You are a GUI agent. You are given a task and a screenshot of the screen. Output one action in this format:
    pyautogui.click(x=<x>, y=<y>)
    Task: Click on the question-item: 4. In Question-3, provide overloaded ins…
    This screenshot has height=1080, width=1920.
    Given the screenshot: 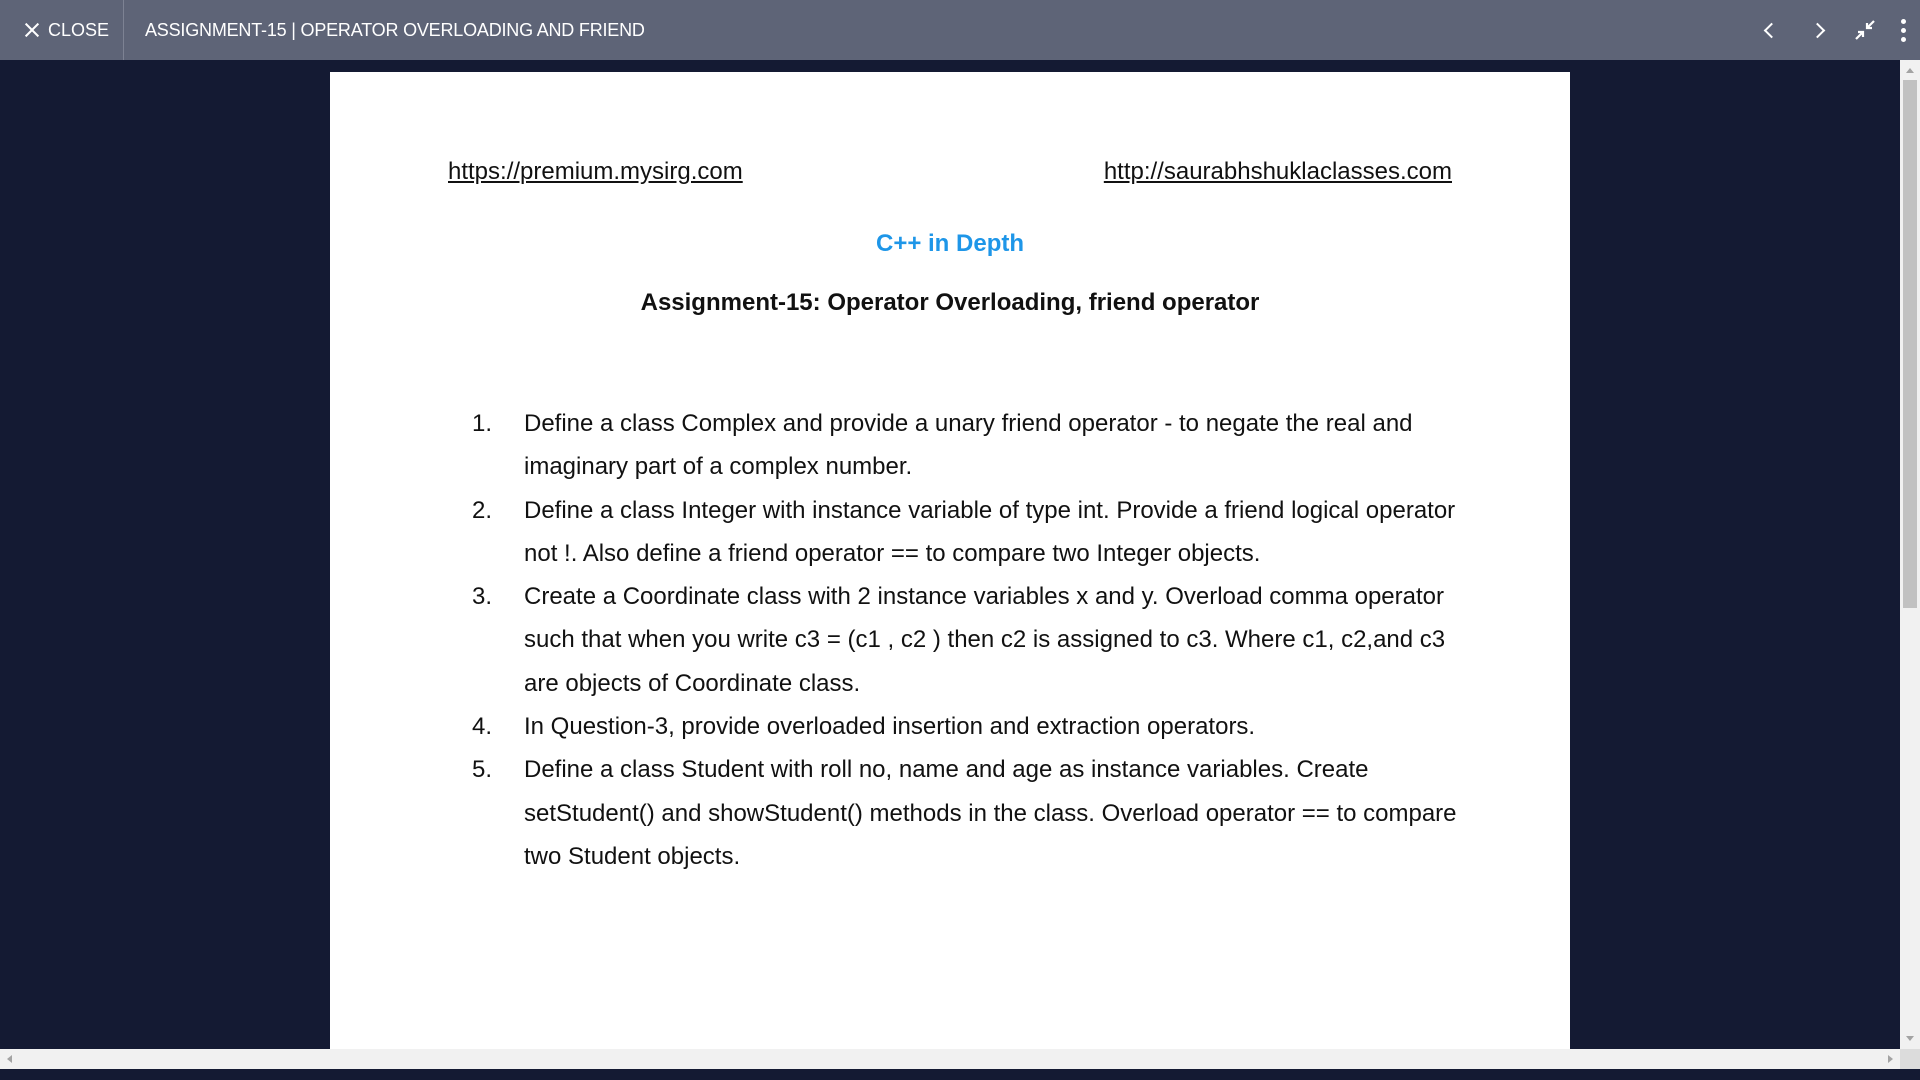 What is the action you would take?
    pyautogui.click(x=972, y=726)
    